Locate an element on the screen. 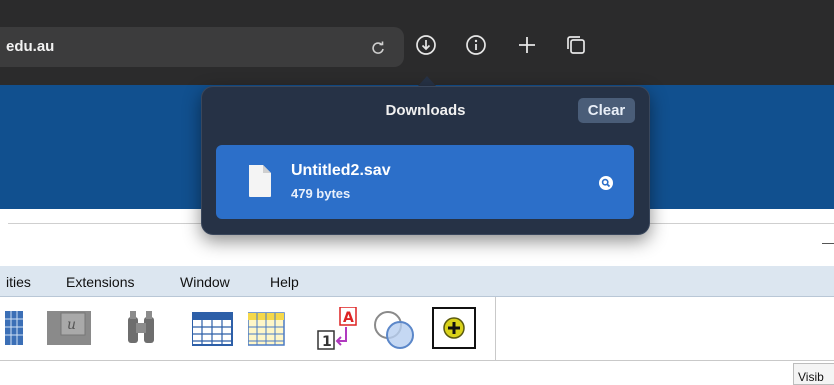  magnifier-reveal-icon is located at coordinates (606, 185).